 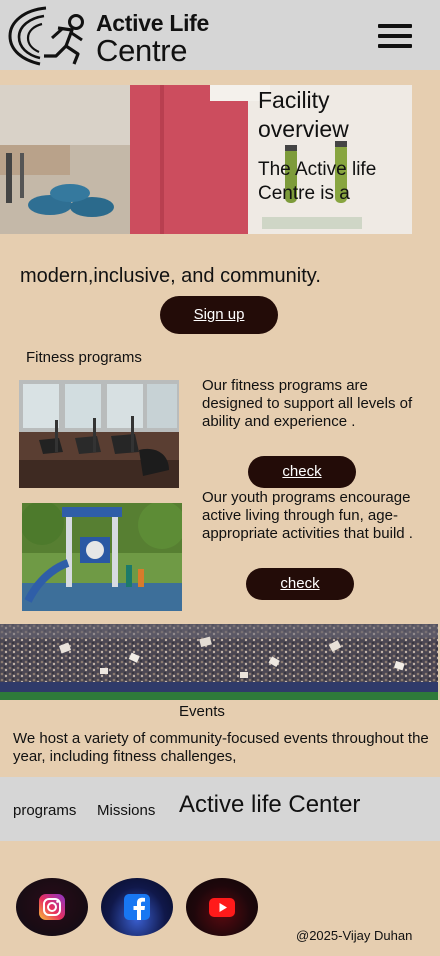 What do you see at coordinates (219, 662) in the screenshot?
I see `stadium-crowd-image` at bounding box center [219, 662].